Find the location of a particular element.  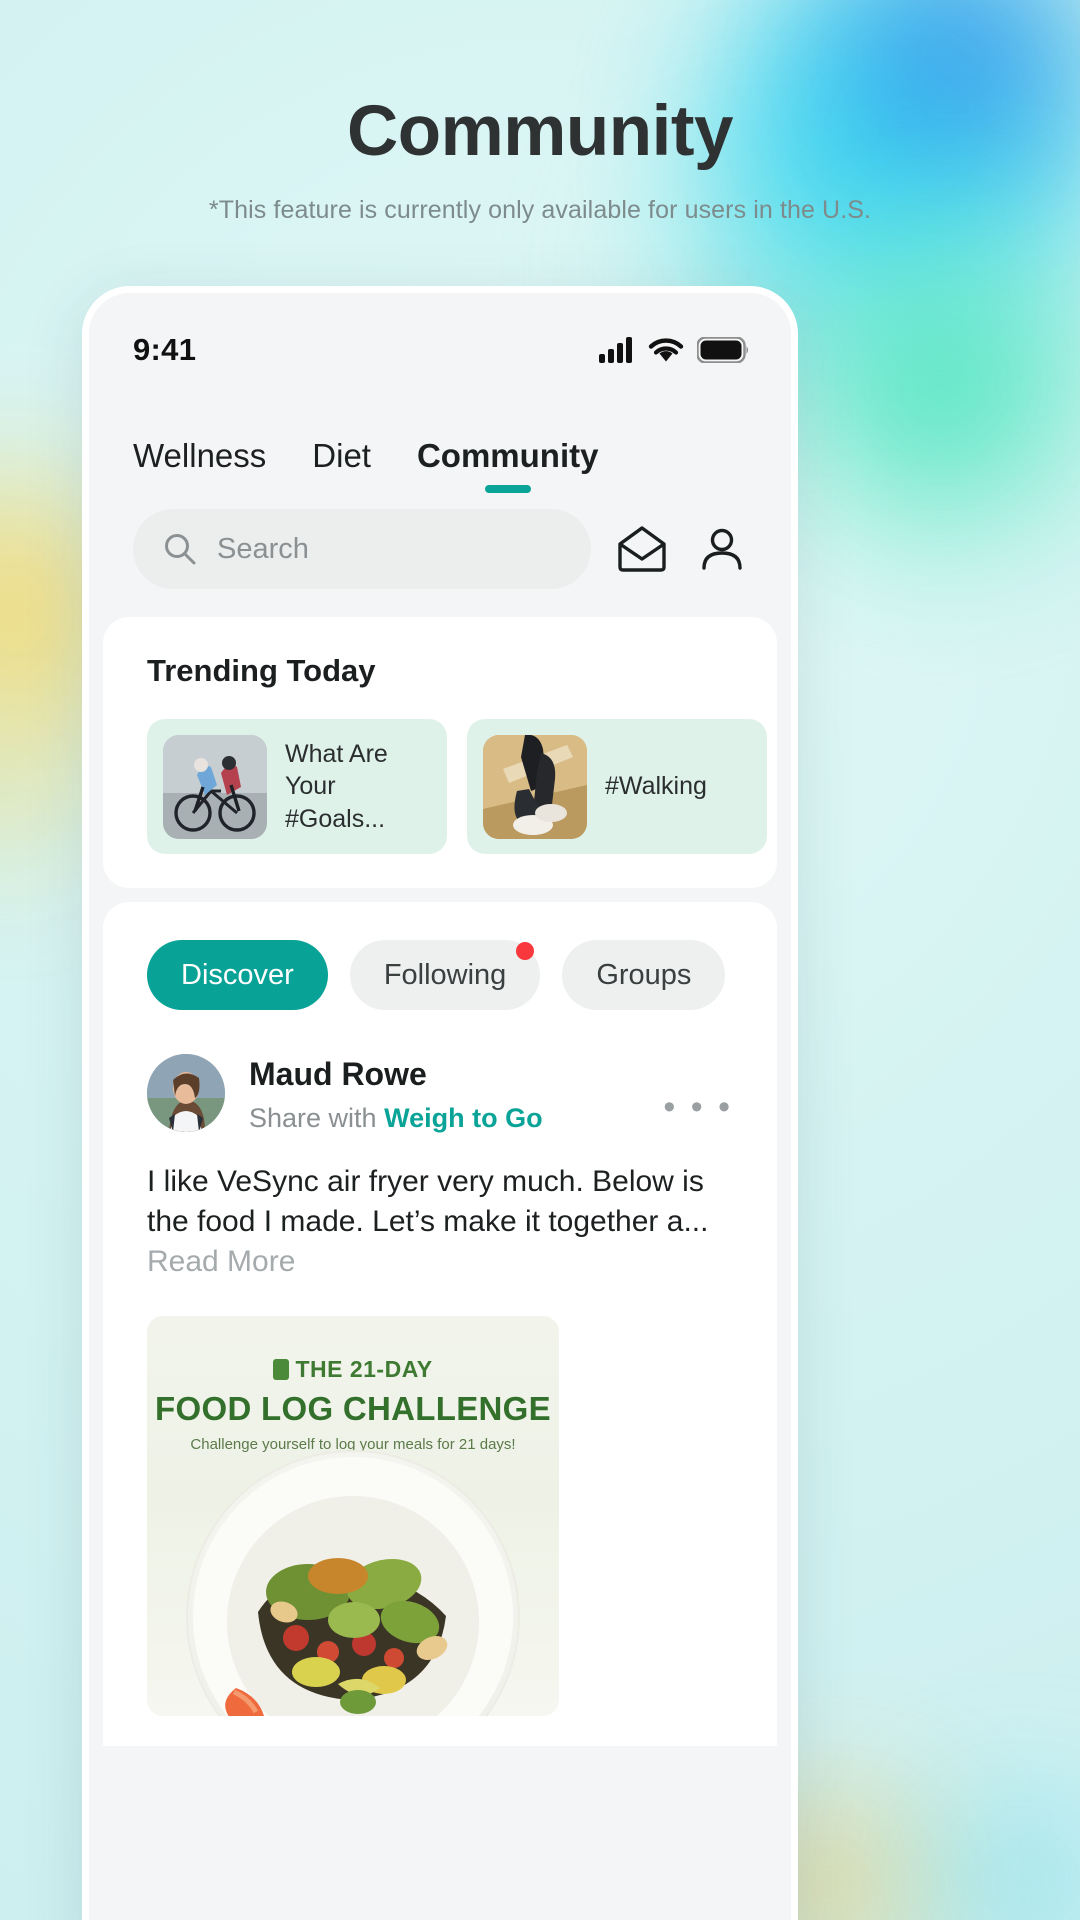

tab-community: Community is located at coordinates (507, 465).